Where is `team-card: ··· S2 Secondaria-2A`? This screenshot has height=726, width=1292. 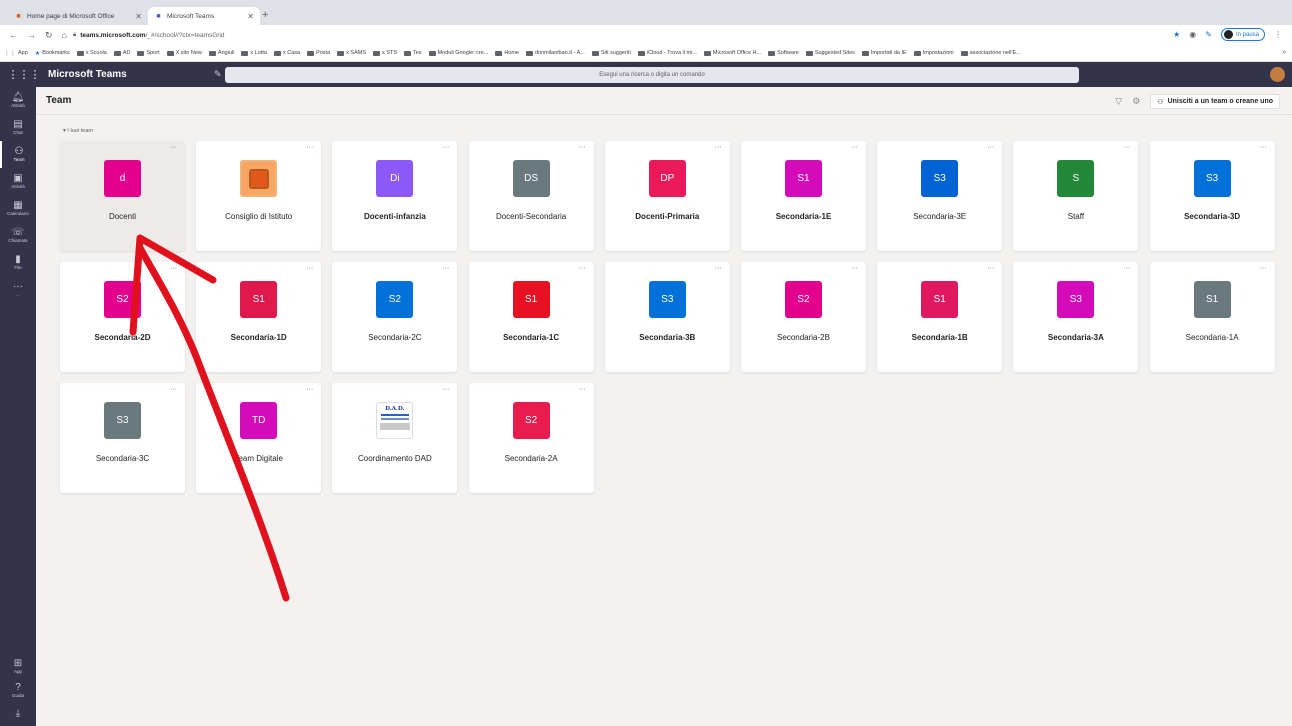
team-card: ··· S2 Secondaria-2A is located at coordinates (531, 438).